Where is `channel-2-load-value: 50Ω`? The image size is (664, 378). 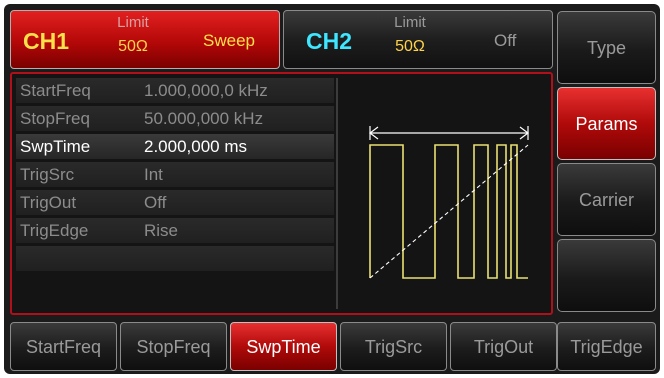
channel-2-load-value: 50Ω is located at coordinates (410, 46).